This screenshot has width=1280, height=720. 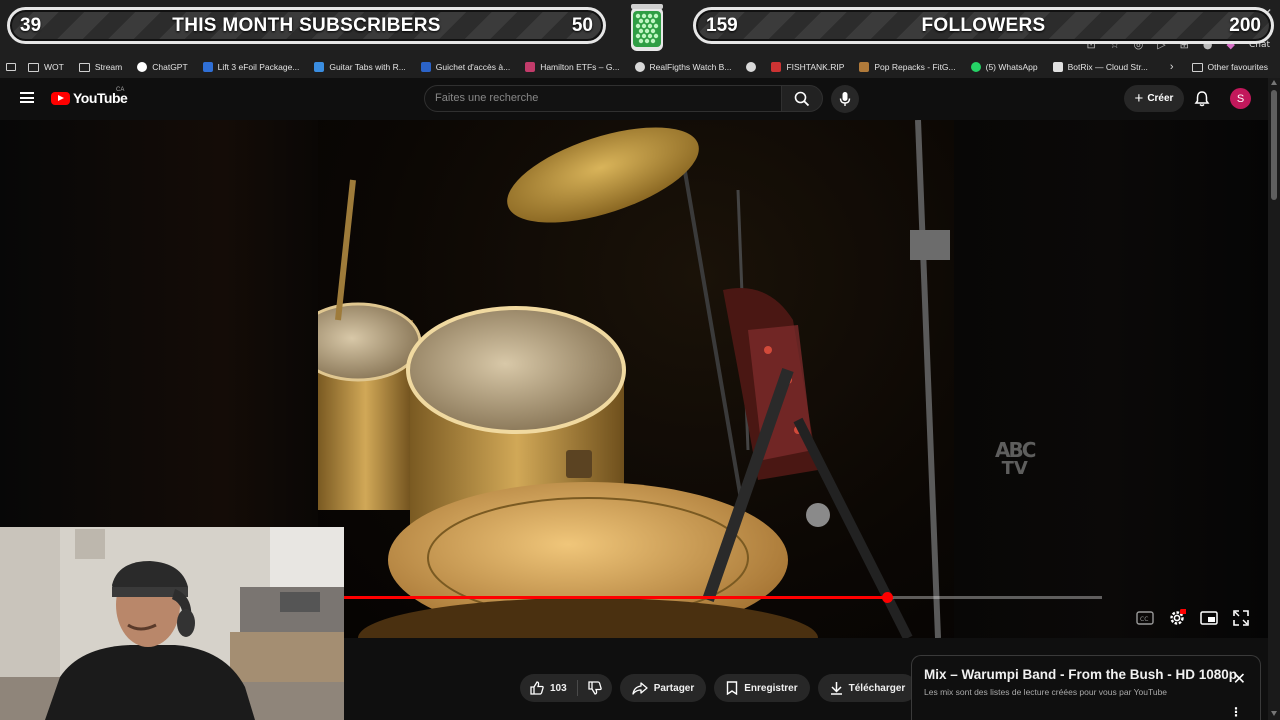 I want to click on followers-current: 159, so click(x=722, y=25).